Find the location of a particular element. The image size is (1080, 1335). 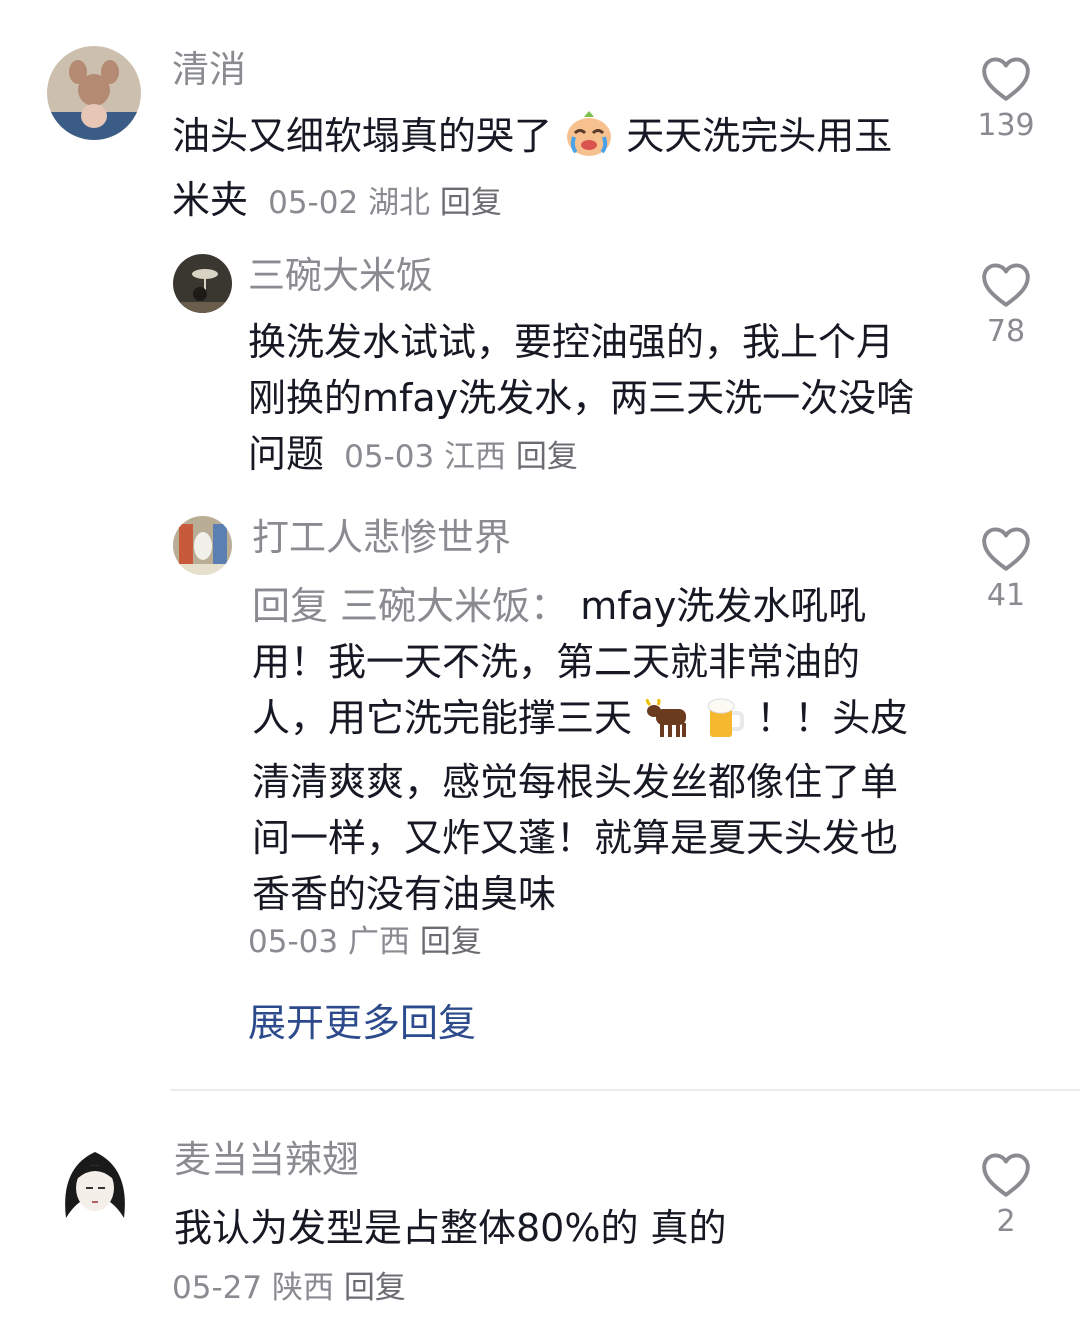

reply-to-username: 三碗大米饭： is located at coordinates (454, 606).